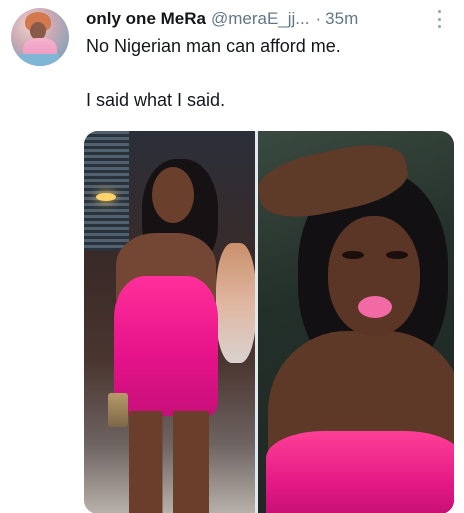 The image size is (464, 513). Describe the element at coordinates (341, 19) in the screenshot. I see `tweet-timestamp: 35m` at that location.